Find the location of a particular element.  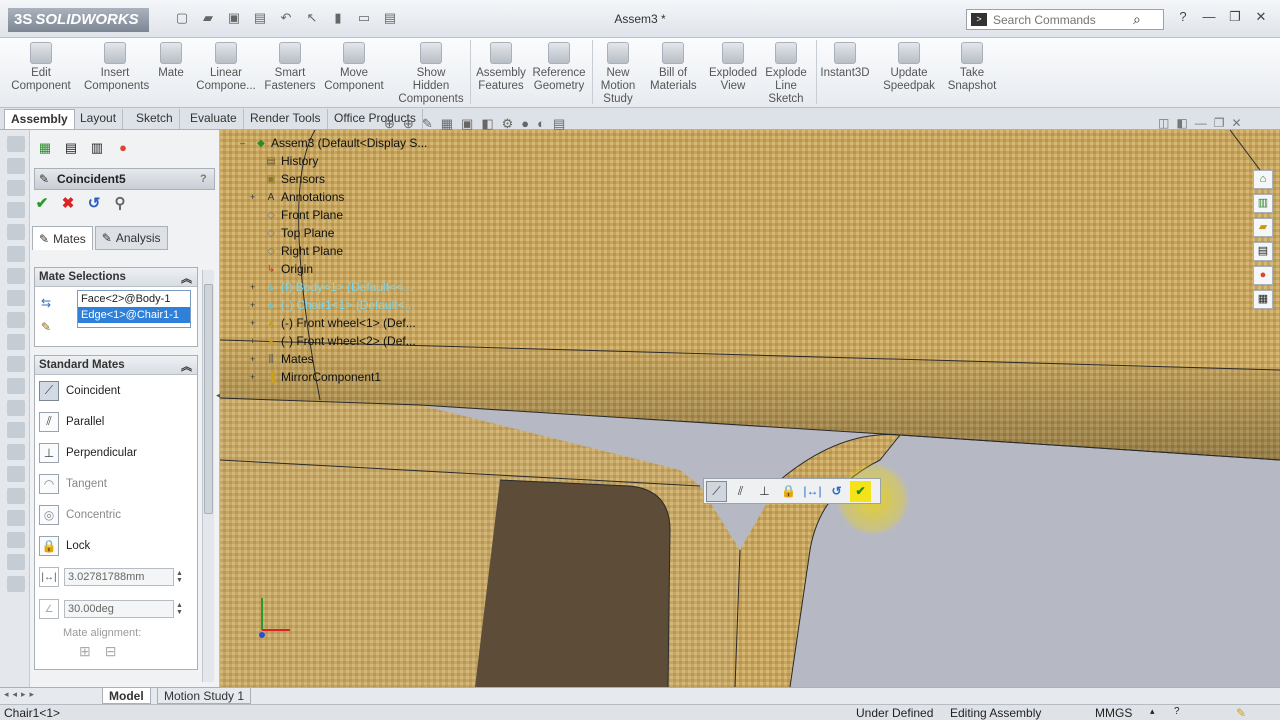

spinner-icon: ▲ ▼ is located at coordinates (181, 609).